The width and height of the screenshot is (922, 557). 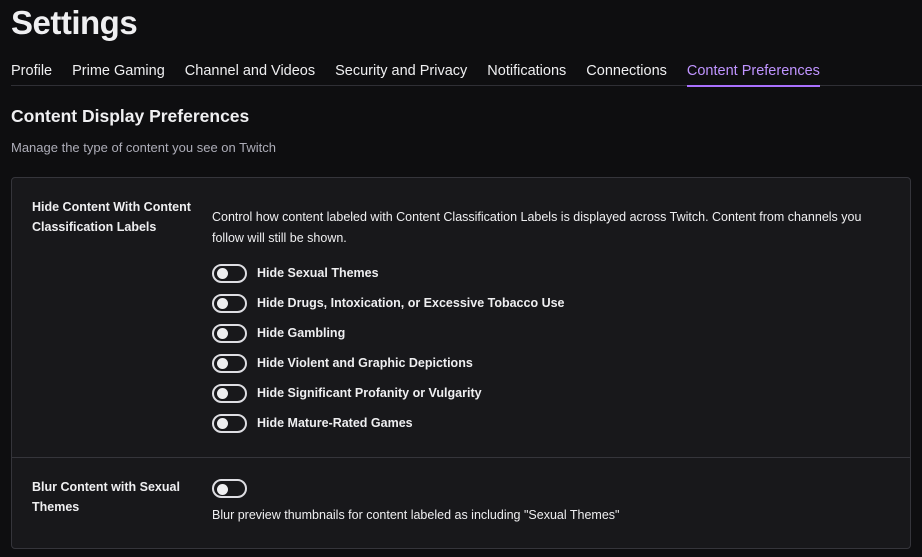 What do you see at coordinates (753, 74) in the screenshot?
I see `tab-content-preferences: Content Preferences` at bounding box center [753, 74].